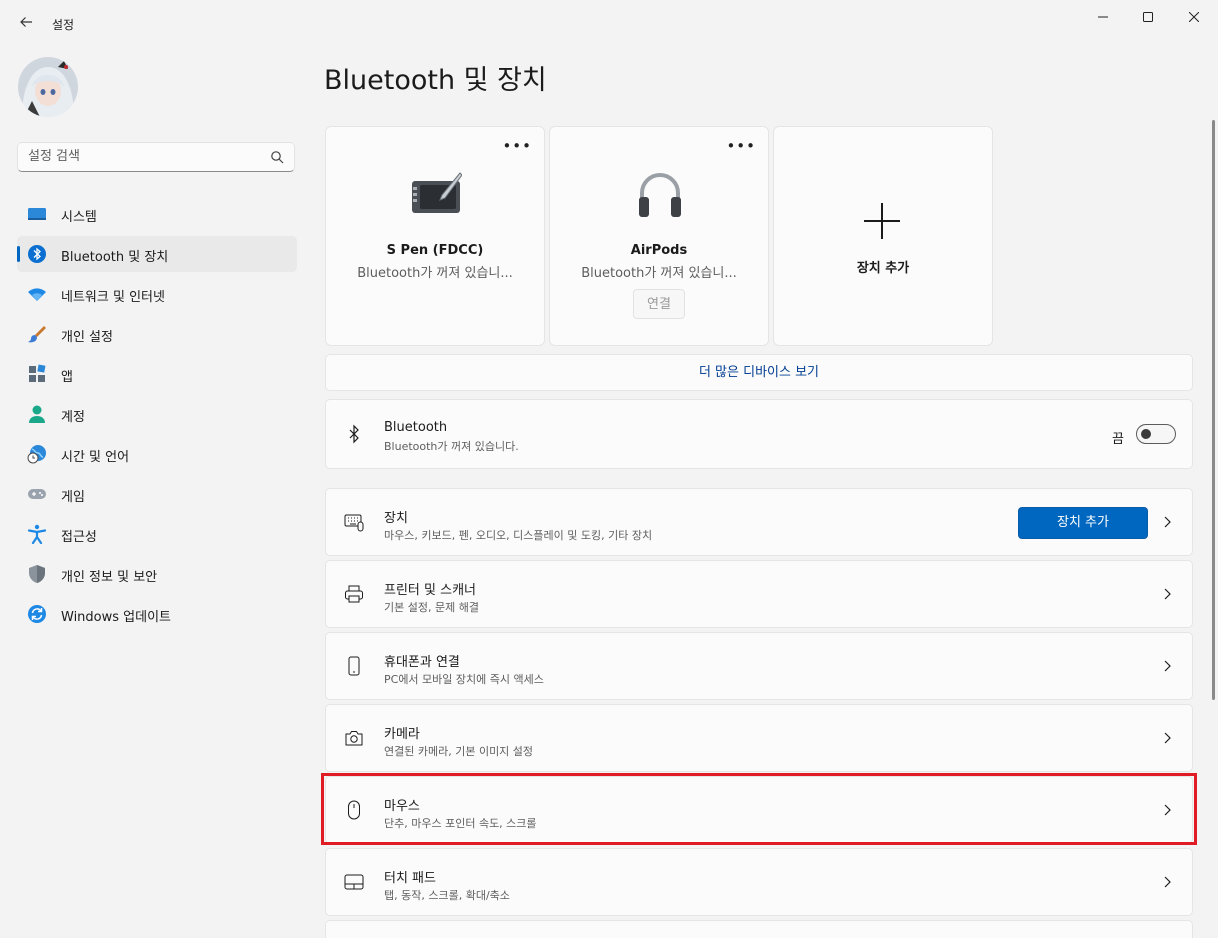 This screenshot has height=938, width=1218. I want to click on phone-icon, so click(354, 666).